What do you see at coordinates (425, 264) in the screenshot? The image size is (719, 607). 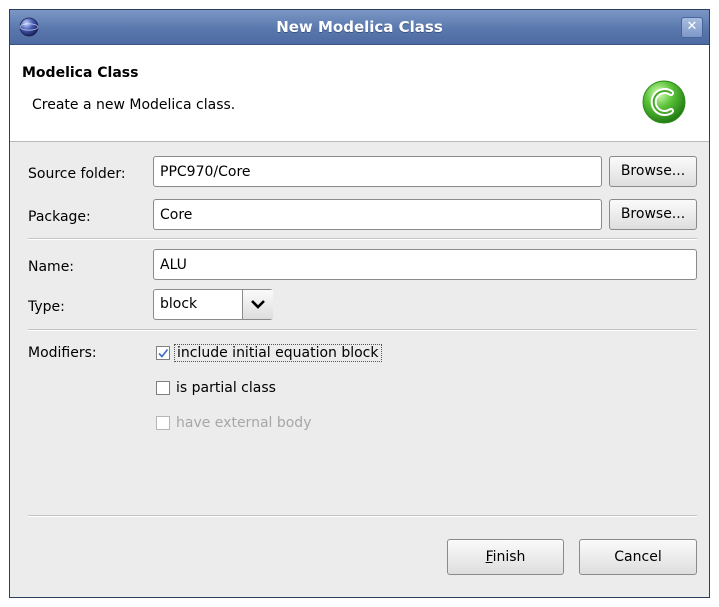 I see `name-input` at bounding box center [425, 264].